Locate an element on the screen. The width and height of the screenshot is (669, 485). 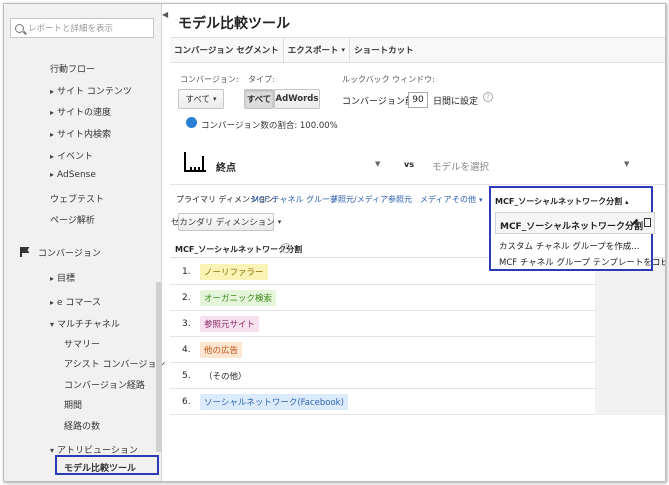
dim-medium: メディア is located at coordinates (435, 199).